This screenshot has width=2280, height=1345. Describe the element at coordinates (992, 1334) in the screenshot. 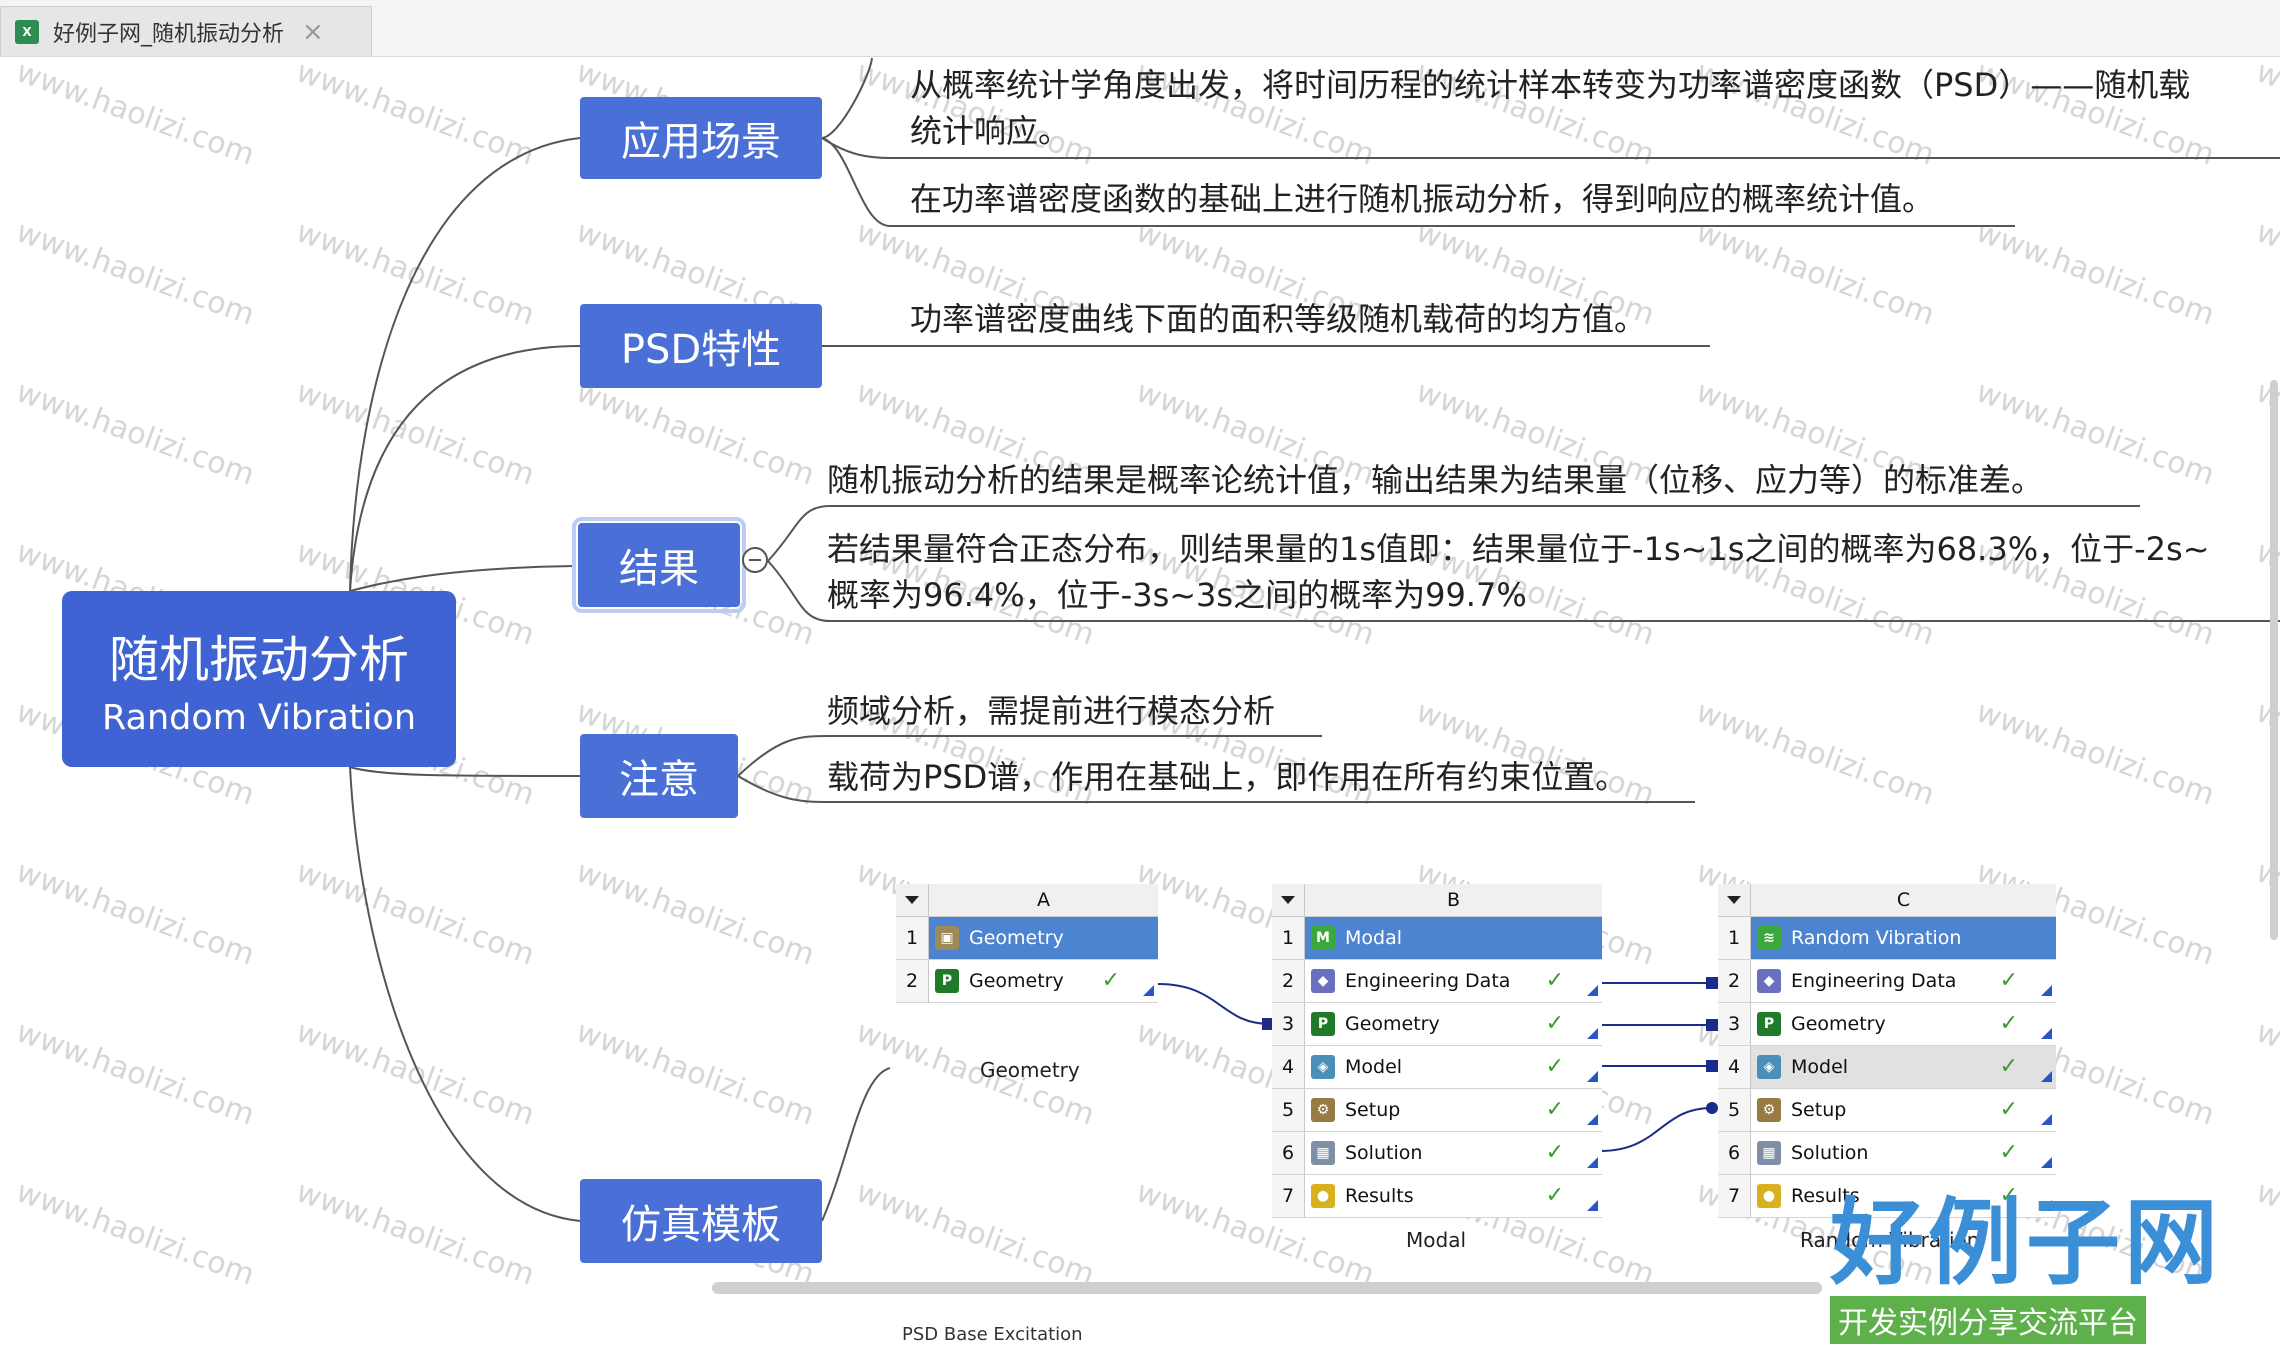

I see `partial-hidden-label: PSD Base Excitation` at that location.